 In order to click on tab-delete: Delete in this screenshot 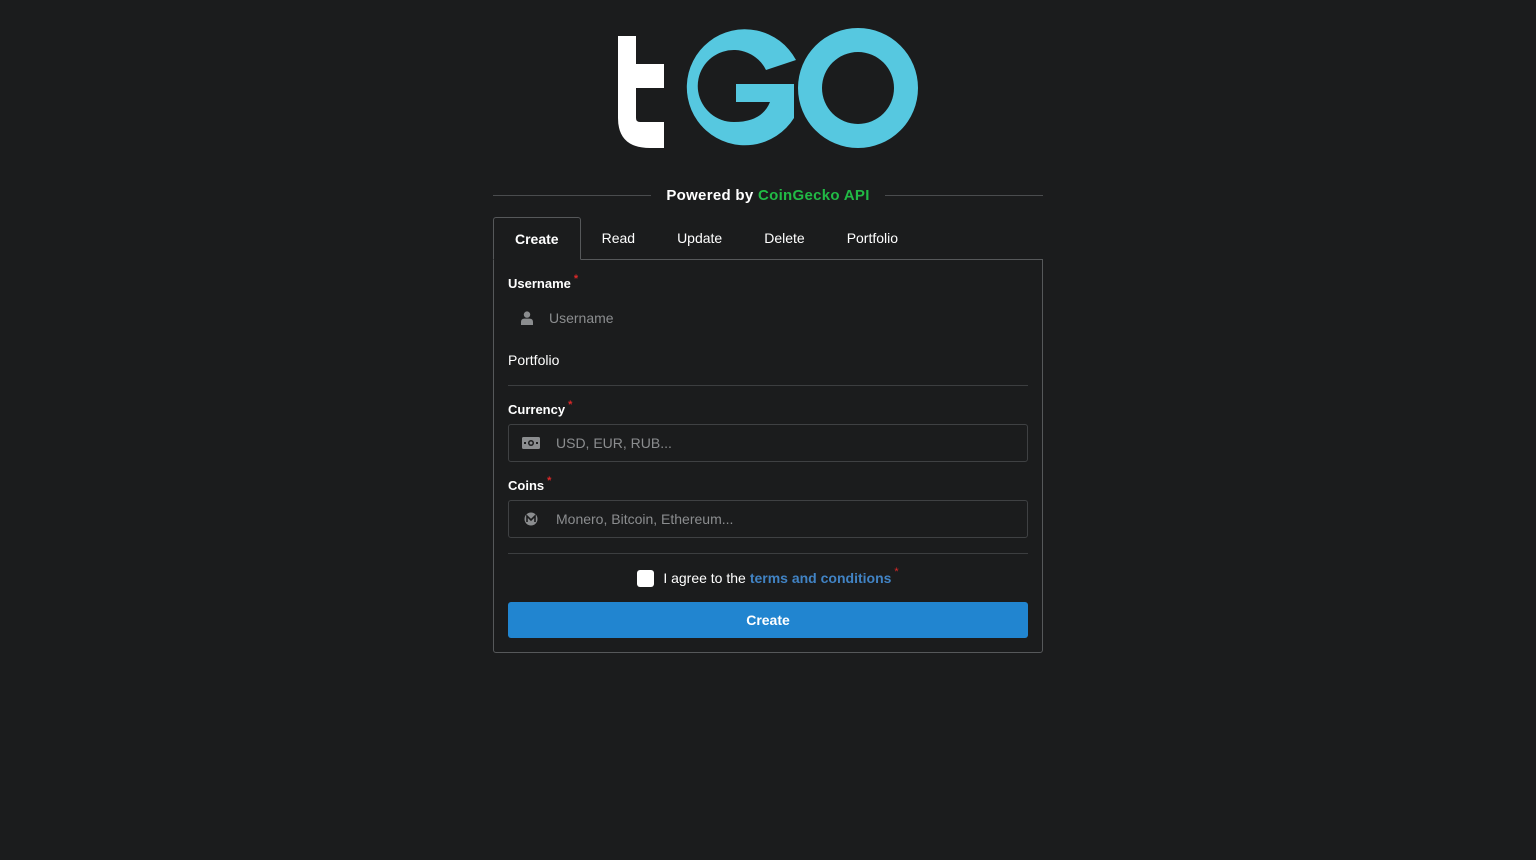, I will do `click(784, 238)`.